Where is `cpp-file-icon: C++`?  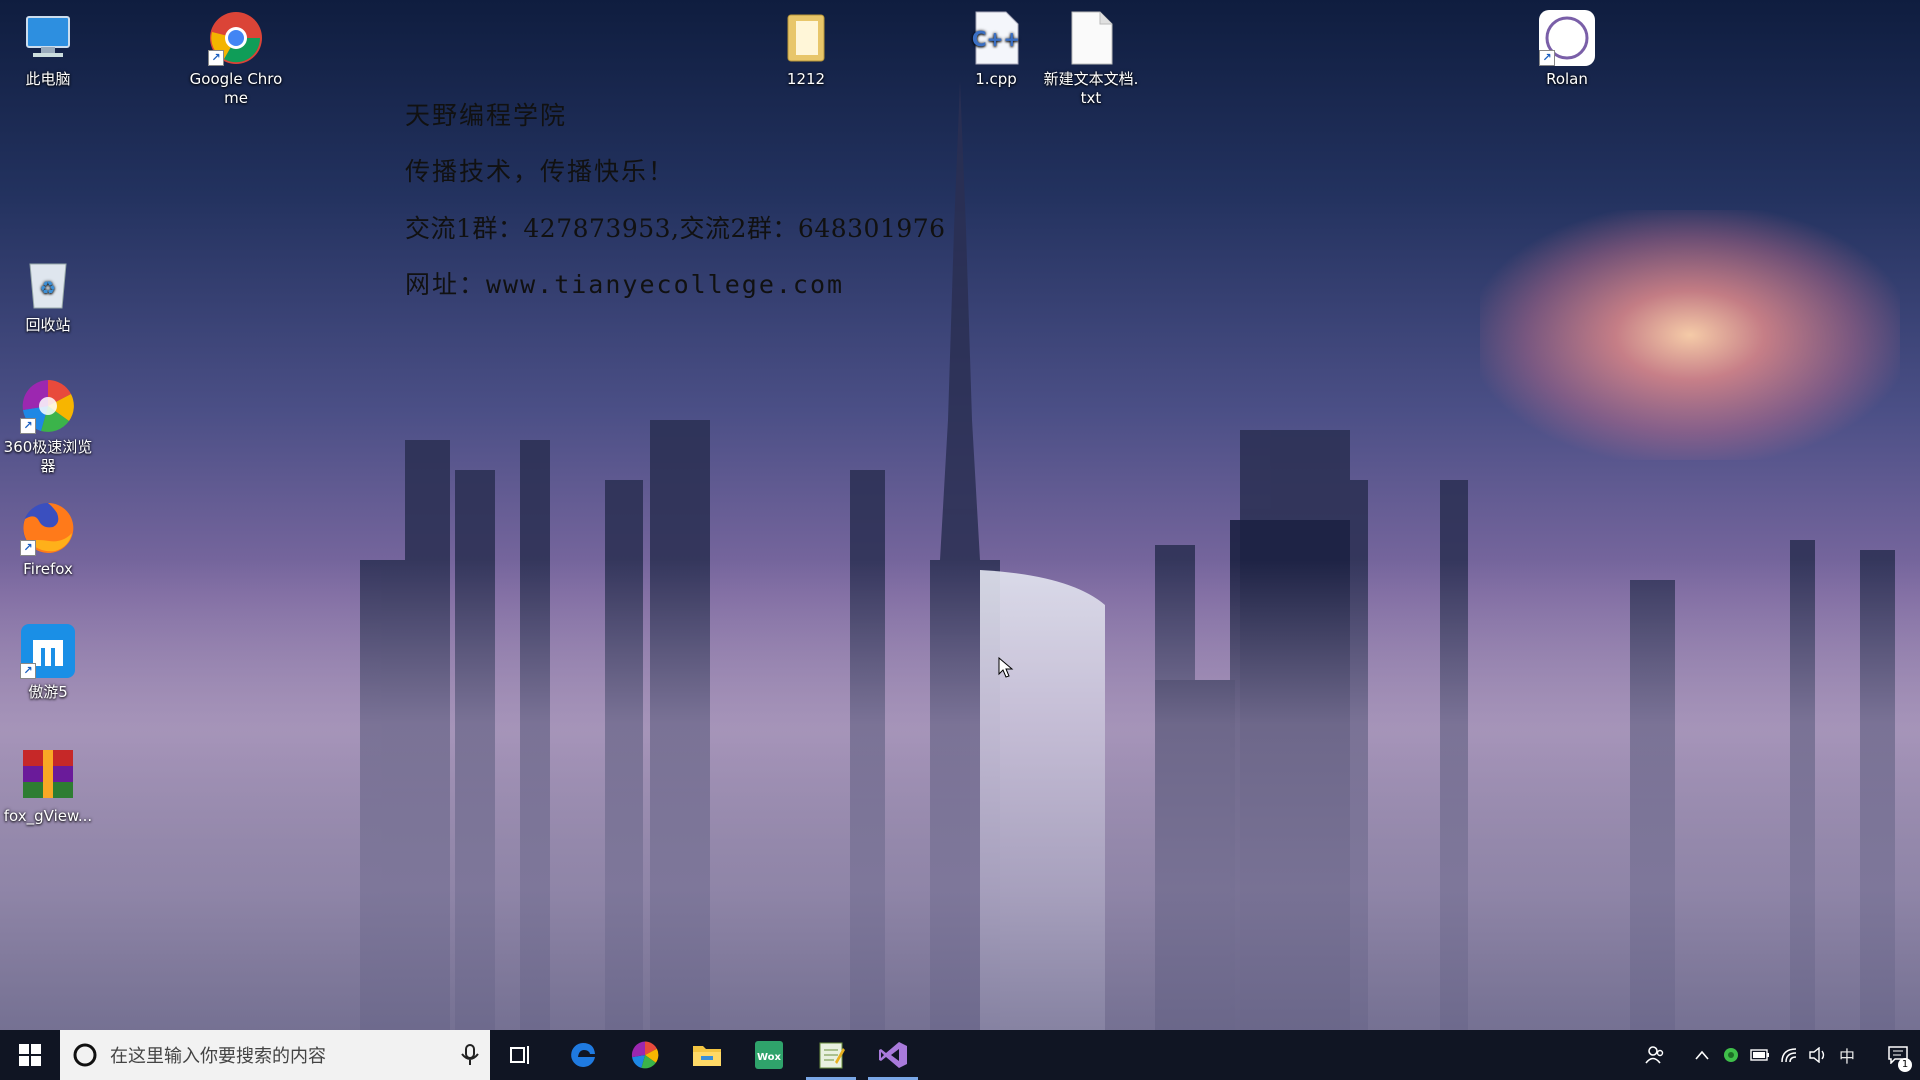 cpp-file-icon: C++ is located at coordinates (996, 38).